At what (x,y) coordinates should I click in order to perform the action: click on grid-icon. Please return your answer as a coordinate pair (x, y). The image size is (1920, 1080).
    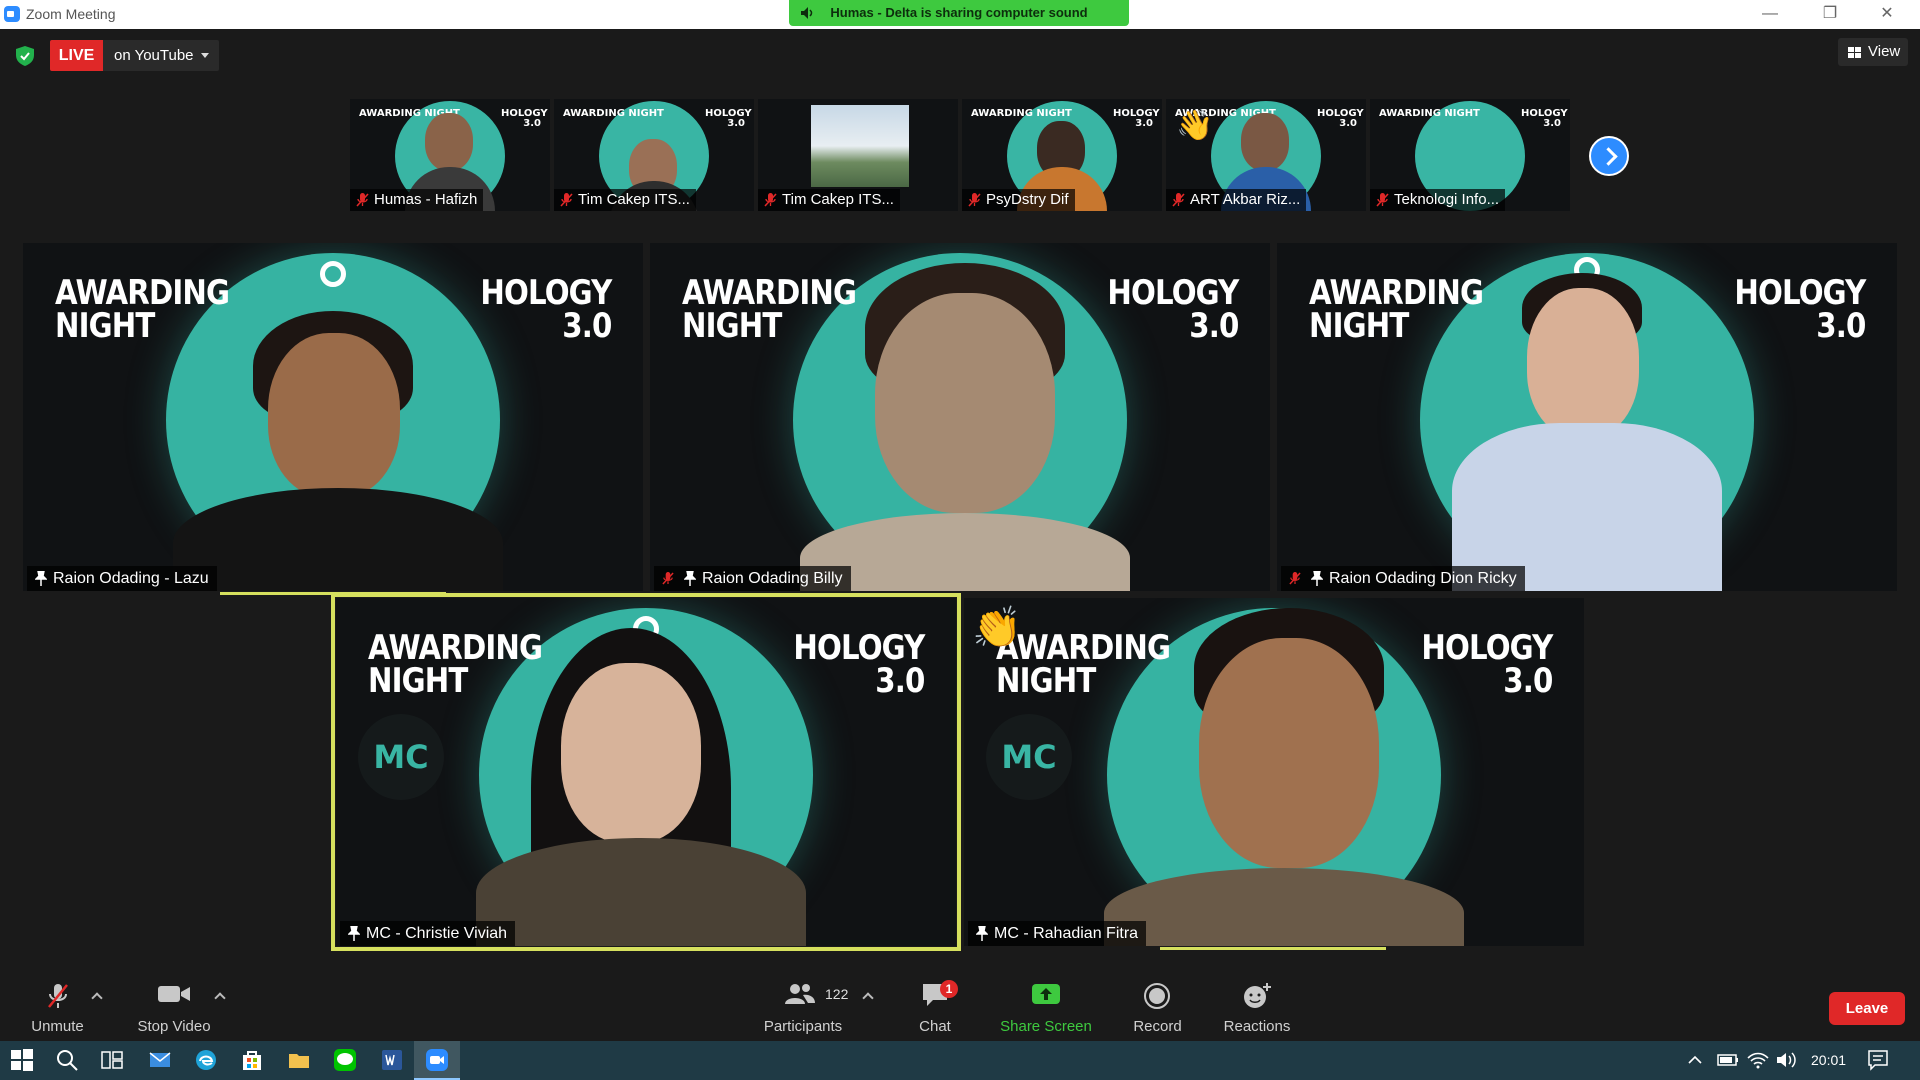
    Looking at the image, I should click on (1854, 52).